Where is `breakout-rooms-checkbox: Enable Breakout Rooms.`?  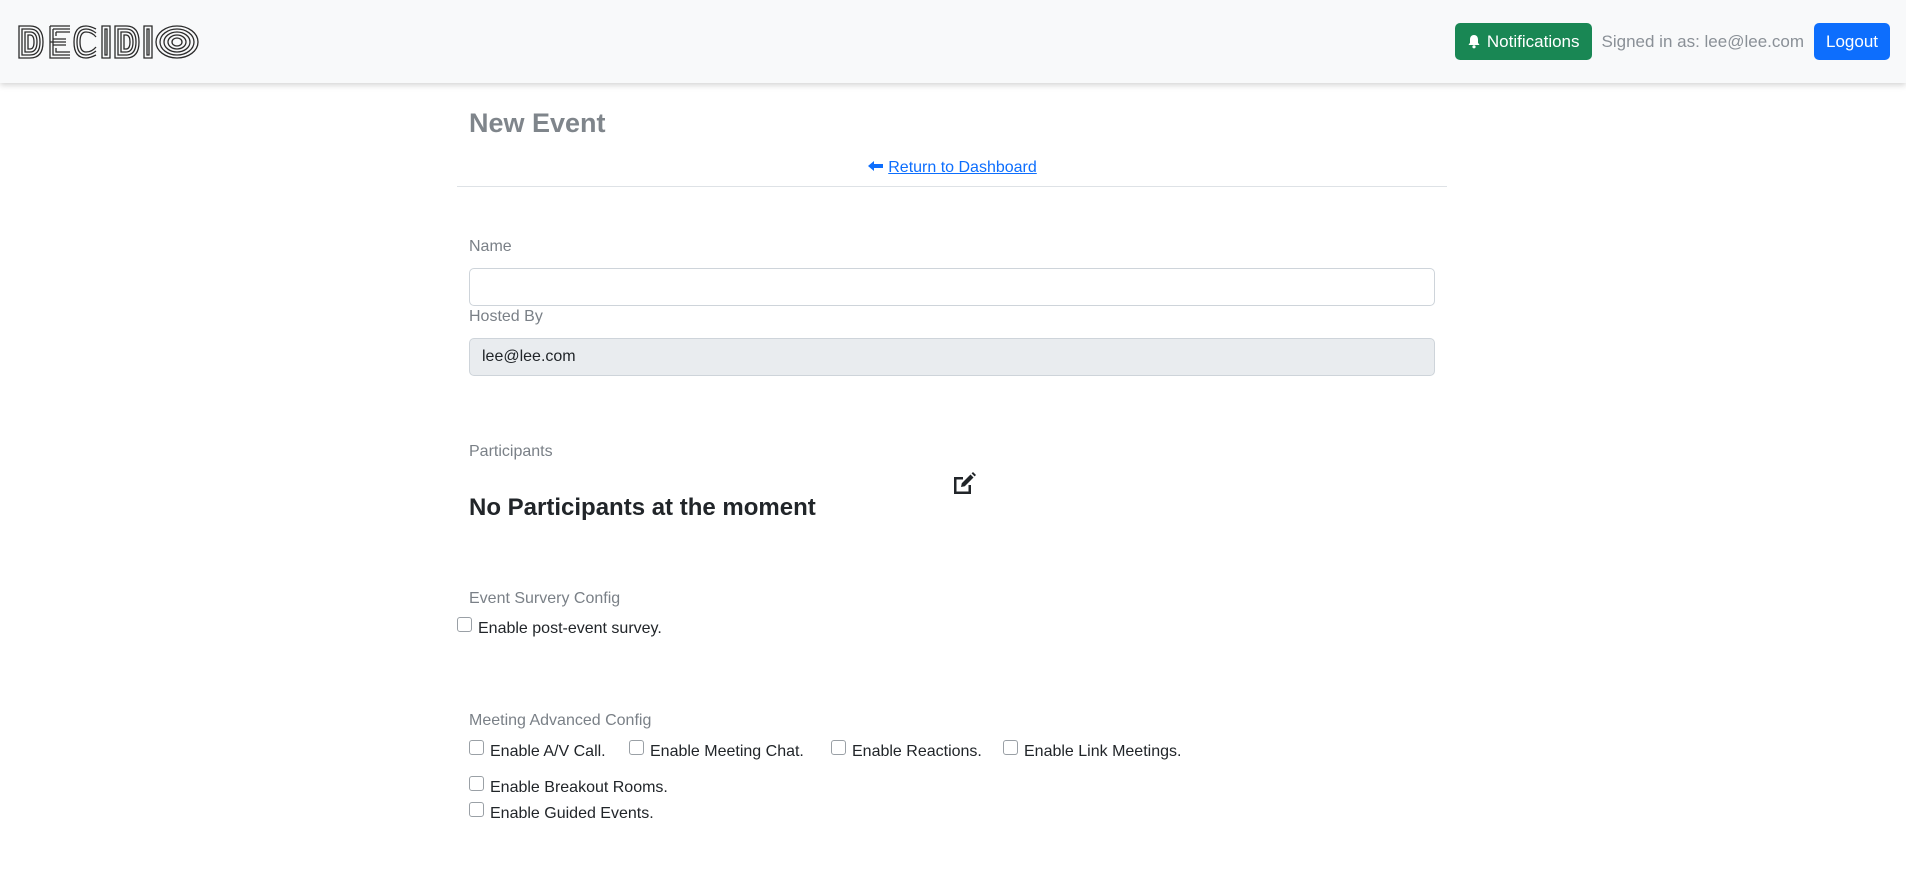
breakout-rooms-checkbox: Enable Breakout Rooms. is located at coordinates (568, 786).